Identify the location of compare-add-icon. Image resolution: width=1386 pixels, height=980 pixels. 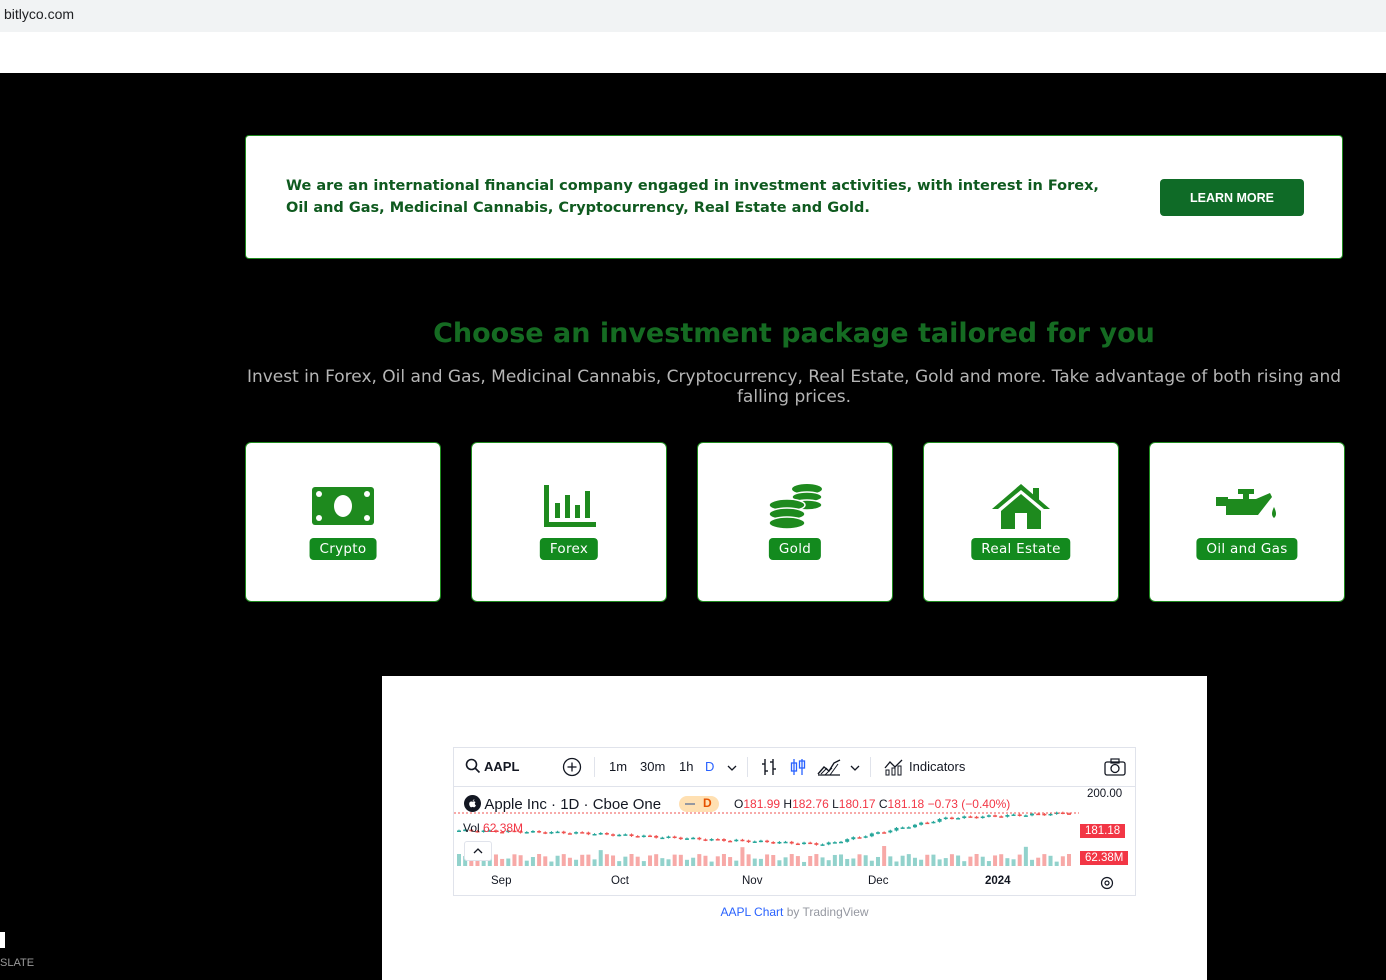
(572, 768).